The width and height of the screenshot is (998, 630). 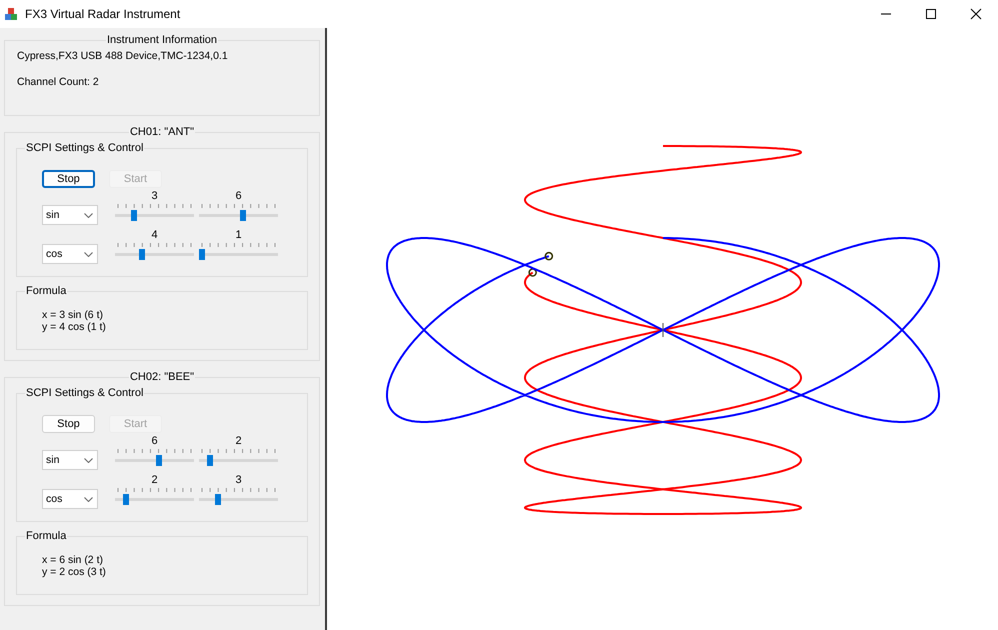 What do you see at coordinates (976, 14) in the screenshot?
I see `close-icon` at bounding box center [976, 14].